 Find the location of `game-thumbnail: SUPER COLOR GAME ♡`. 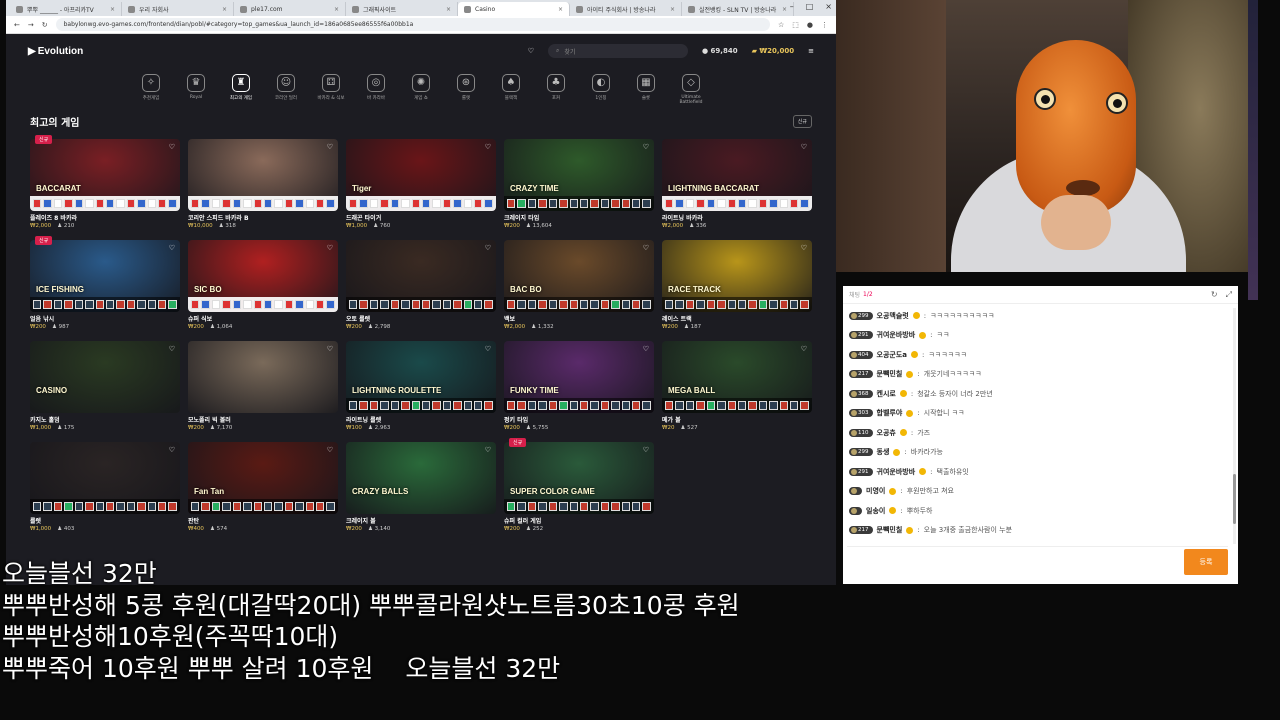

game-thumbnail: SUPER COLOR GAME ♡ is located at coordinates (579, 478).